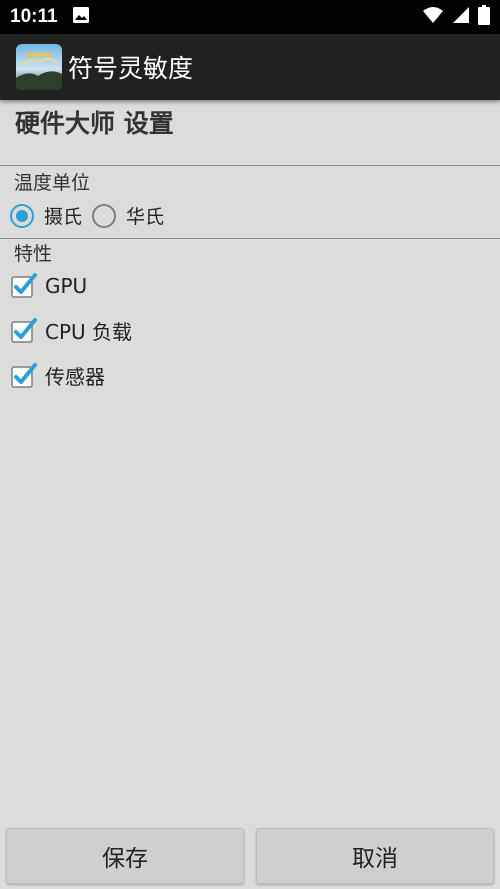 The height and width of the screenshot is (889, 500). I want to click on battery-icon, so click(484, 17).